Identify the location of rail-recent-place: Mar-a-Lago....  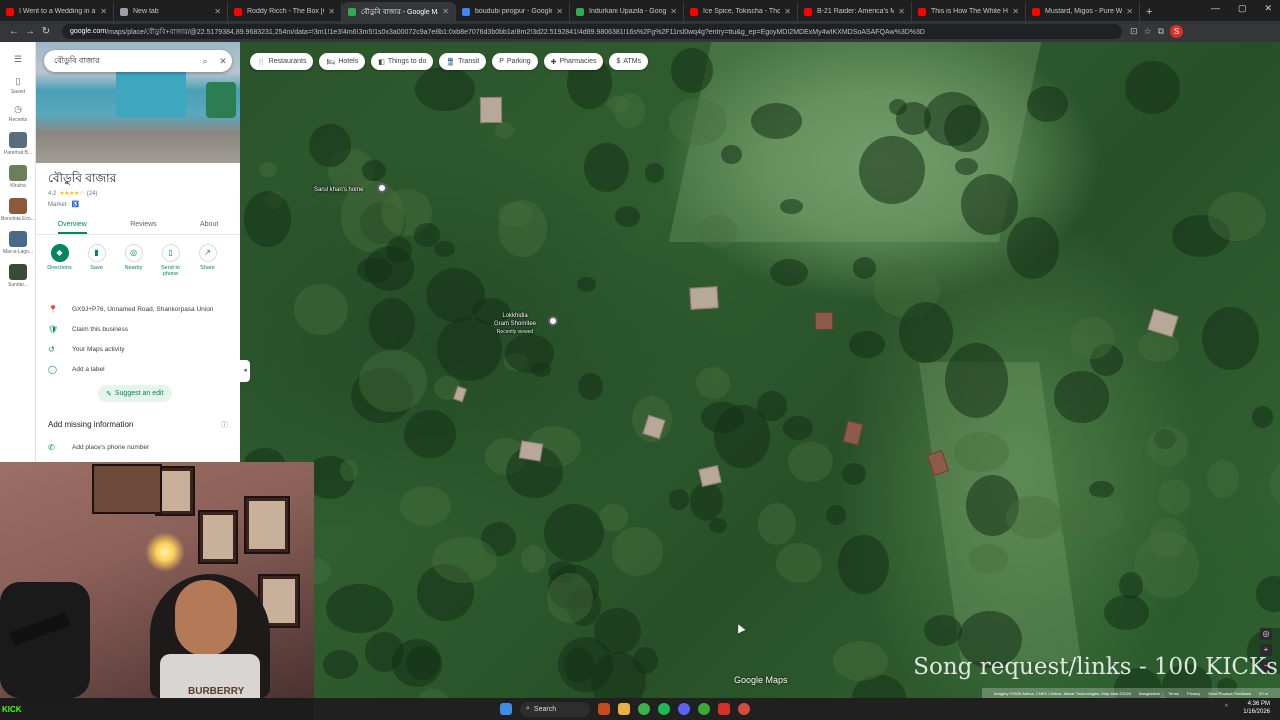
(18, 243).